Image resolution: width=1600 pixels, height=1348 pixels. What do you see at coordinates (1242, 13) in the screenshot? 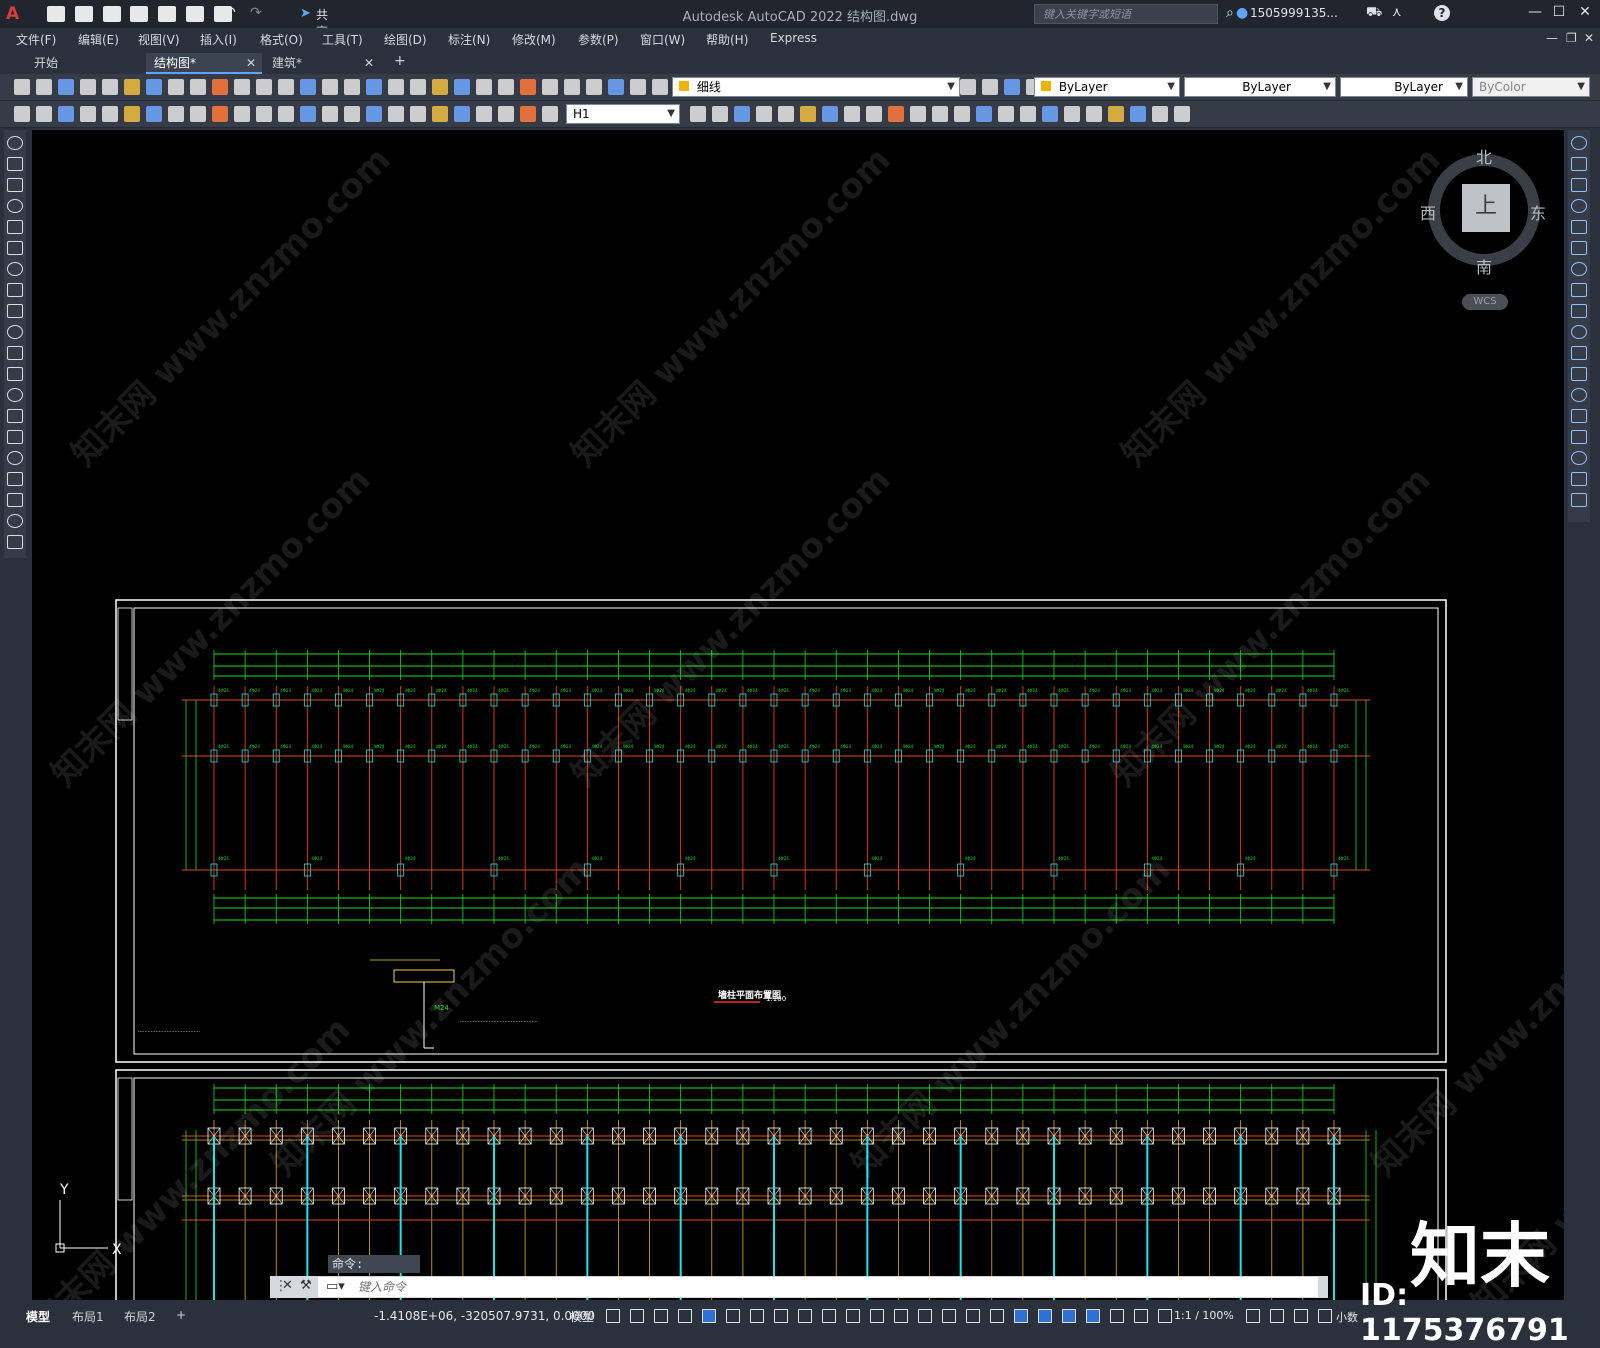
I see `user-icon: ●` at bounding box center [1242, 13].